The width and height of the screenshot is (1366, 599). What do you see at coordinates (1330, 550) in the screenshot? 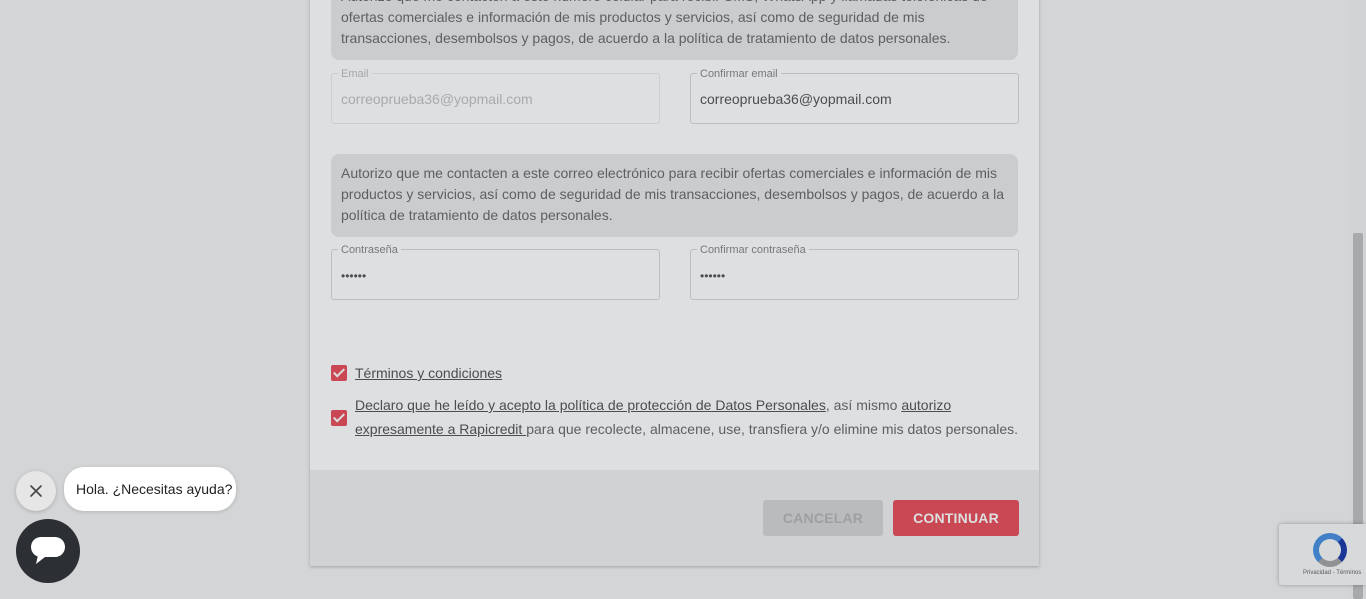
I see `recaptcha-icon` at bounding box center [1330, 550].